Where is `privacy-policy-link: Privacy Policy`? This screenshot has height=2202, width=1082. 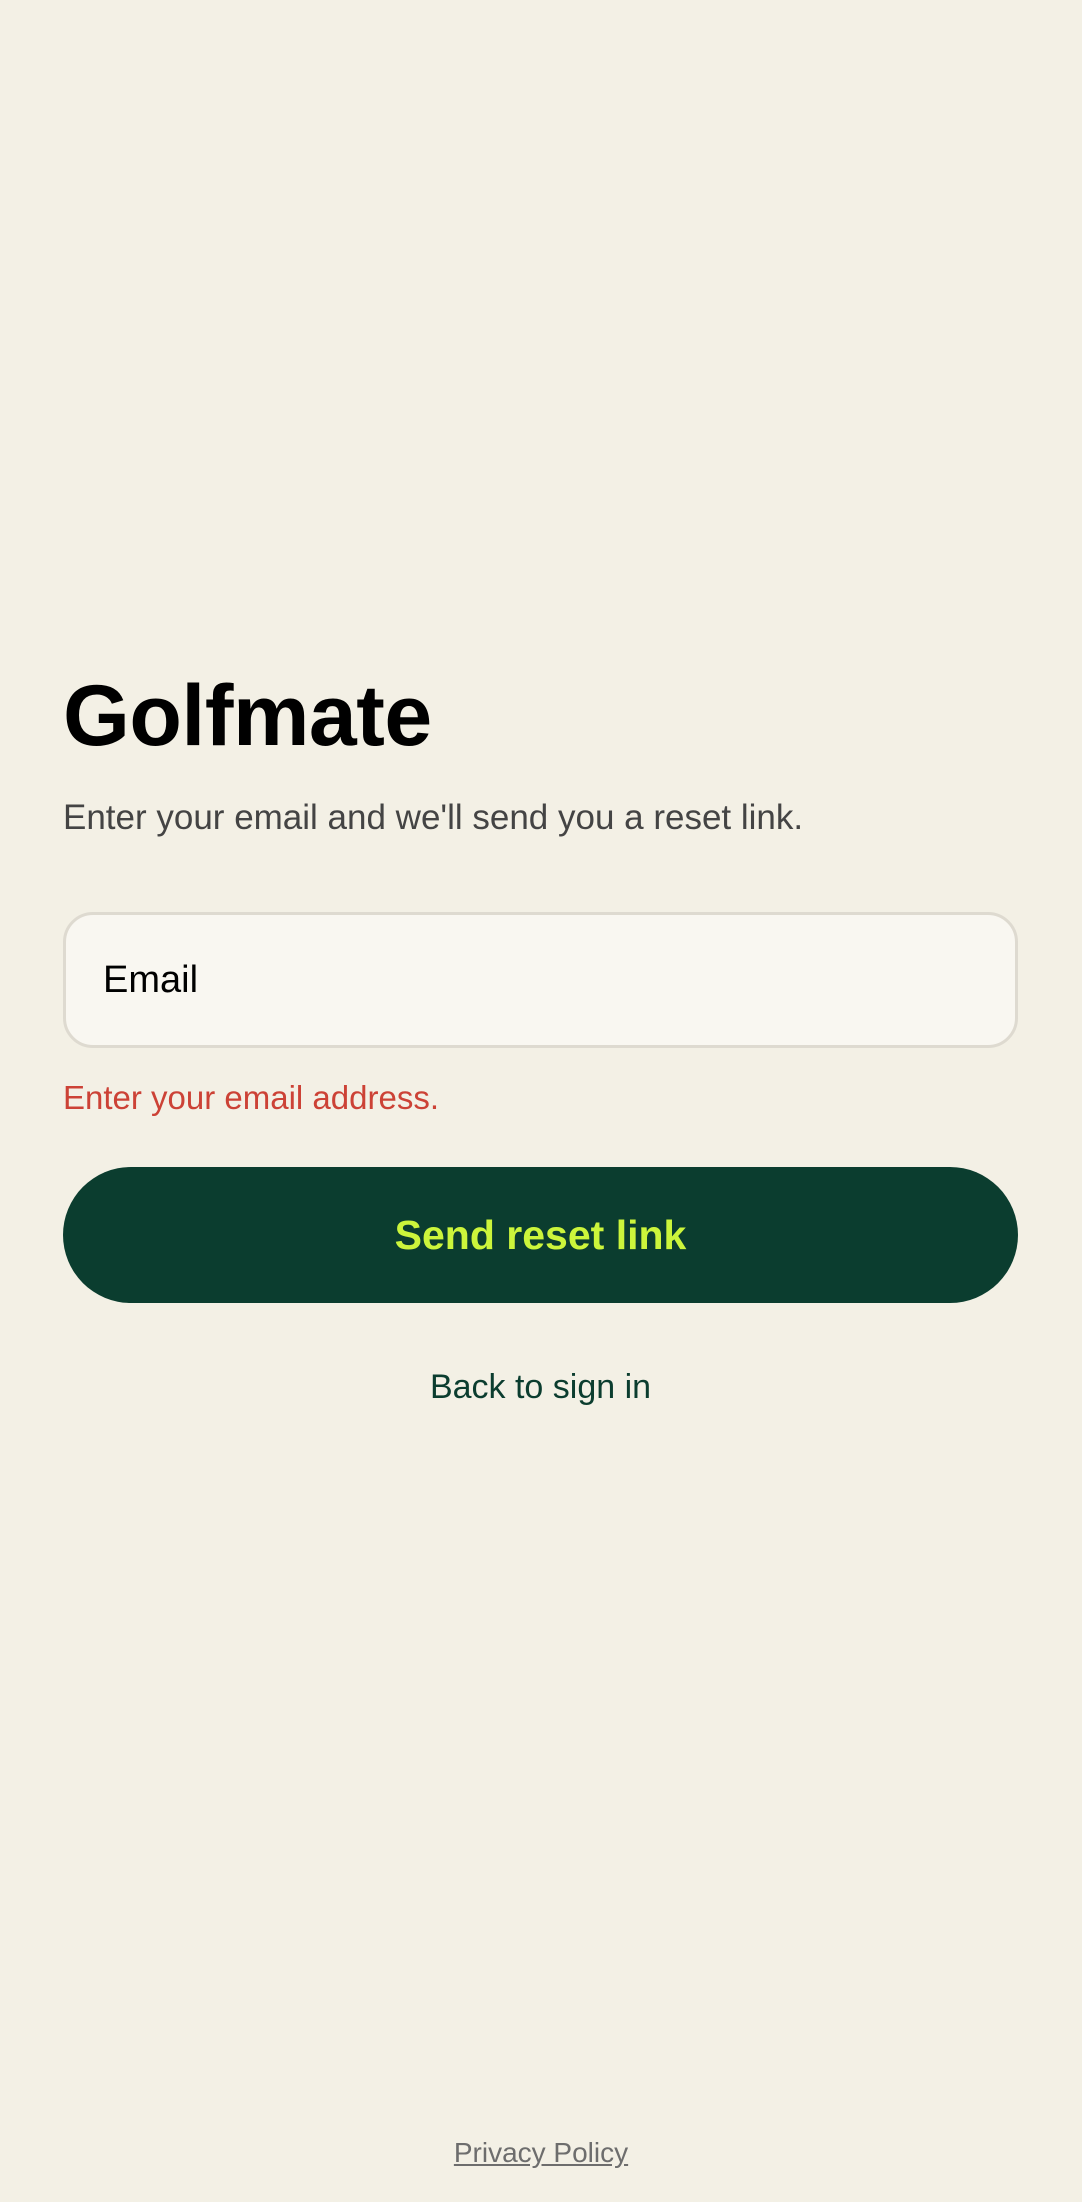 privacy-policy-link: Privacy Policy is located at coordinates (541, 2153).